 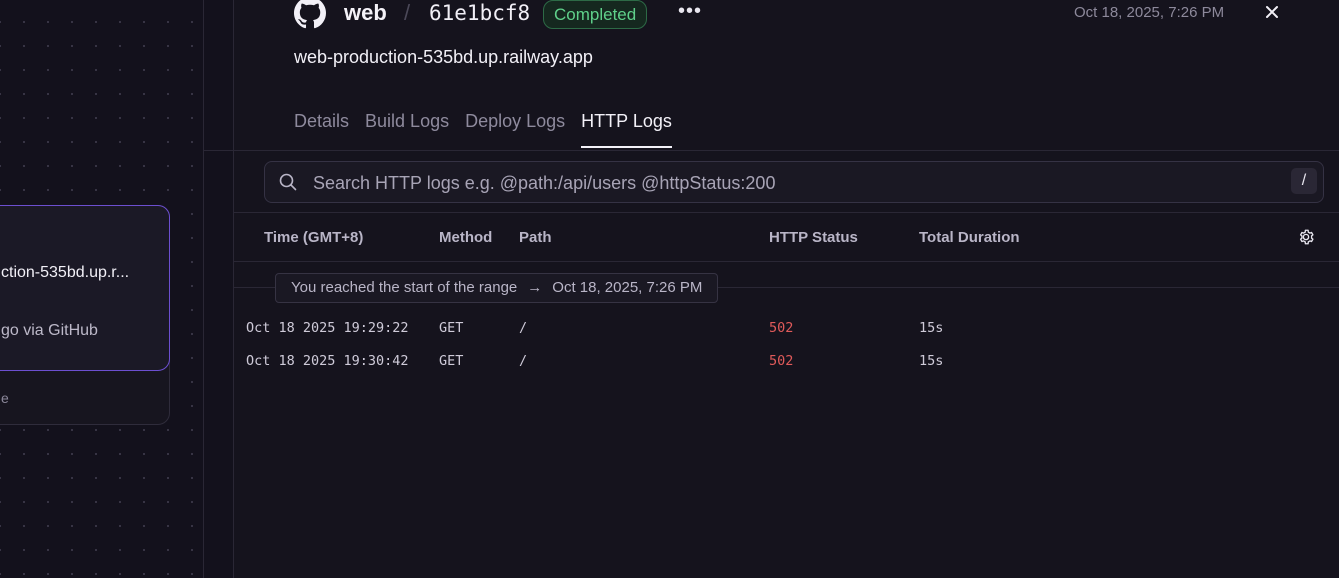 I want to click on search-bar: /, so click(x=794, y=182).